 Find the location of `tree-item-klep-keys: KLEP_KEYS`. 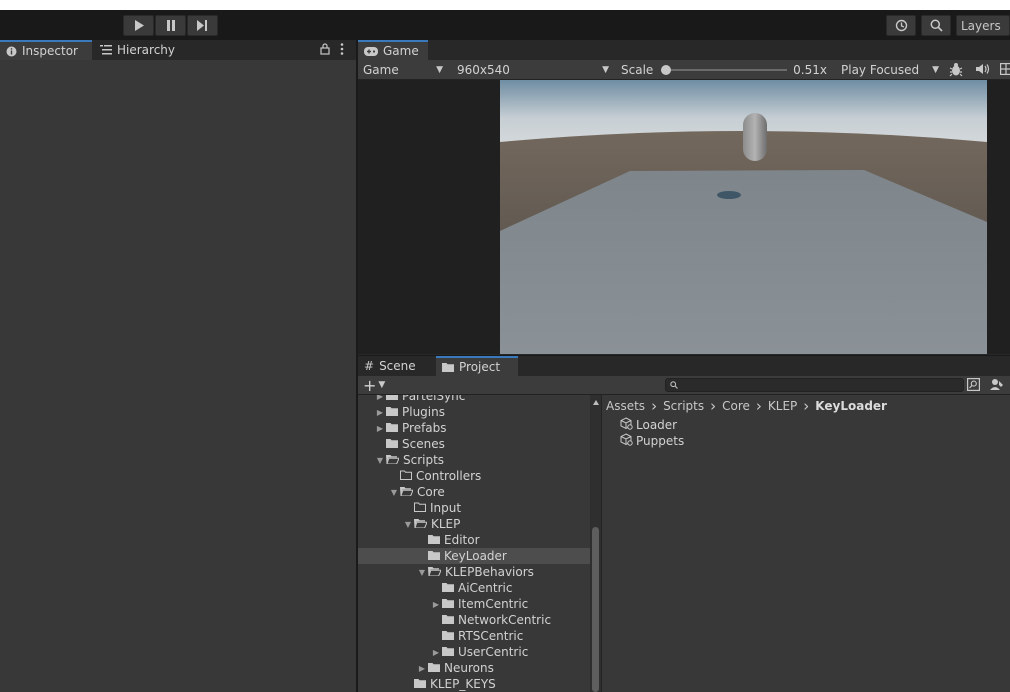

tree-item-klep-keys: KLEP_KEYS is located at coordinates (427, 684).